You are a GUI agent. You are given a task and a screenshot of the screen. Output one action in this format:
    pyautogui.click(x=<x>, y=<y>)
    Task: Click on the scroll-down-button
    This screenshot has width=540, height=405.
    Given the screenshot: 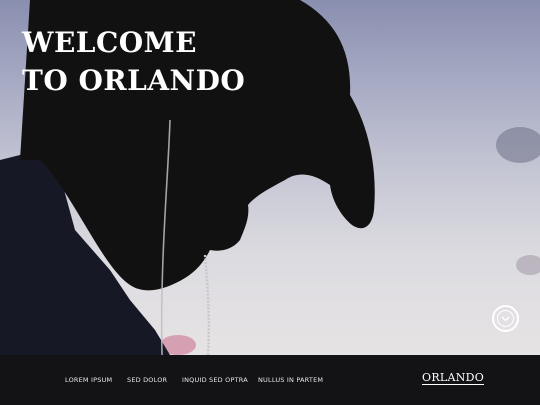 What is the action you would take?
    pyautogui.click(x=505, y=318)
    